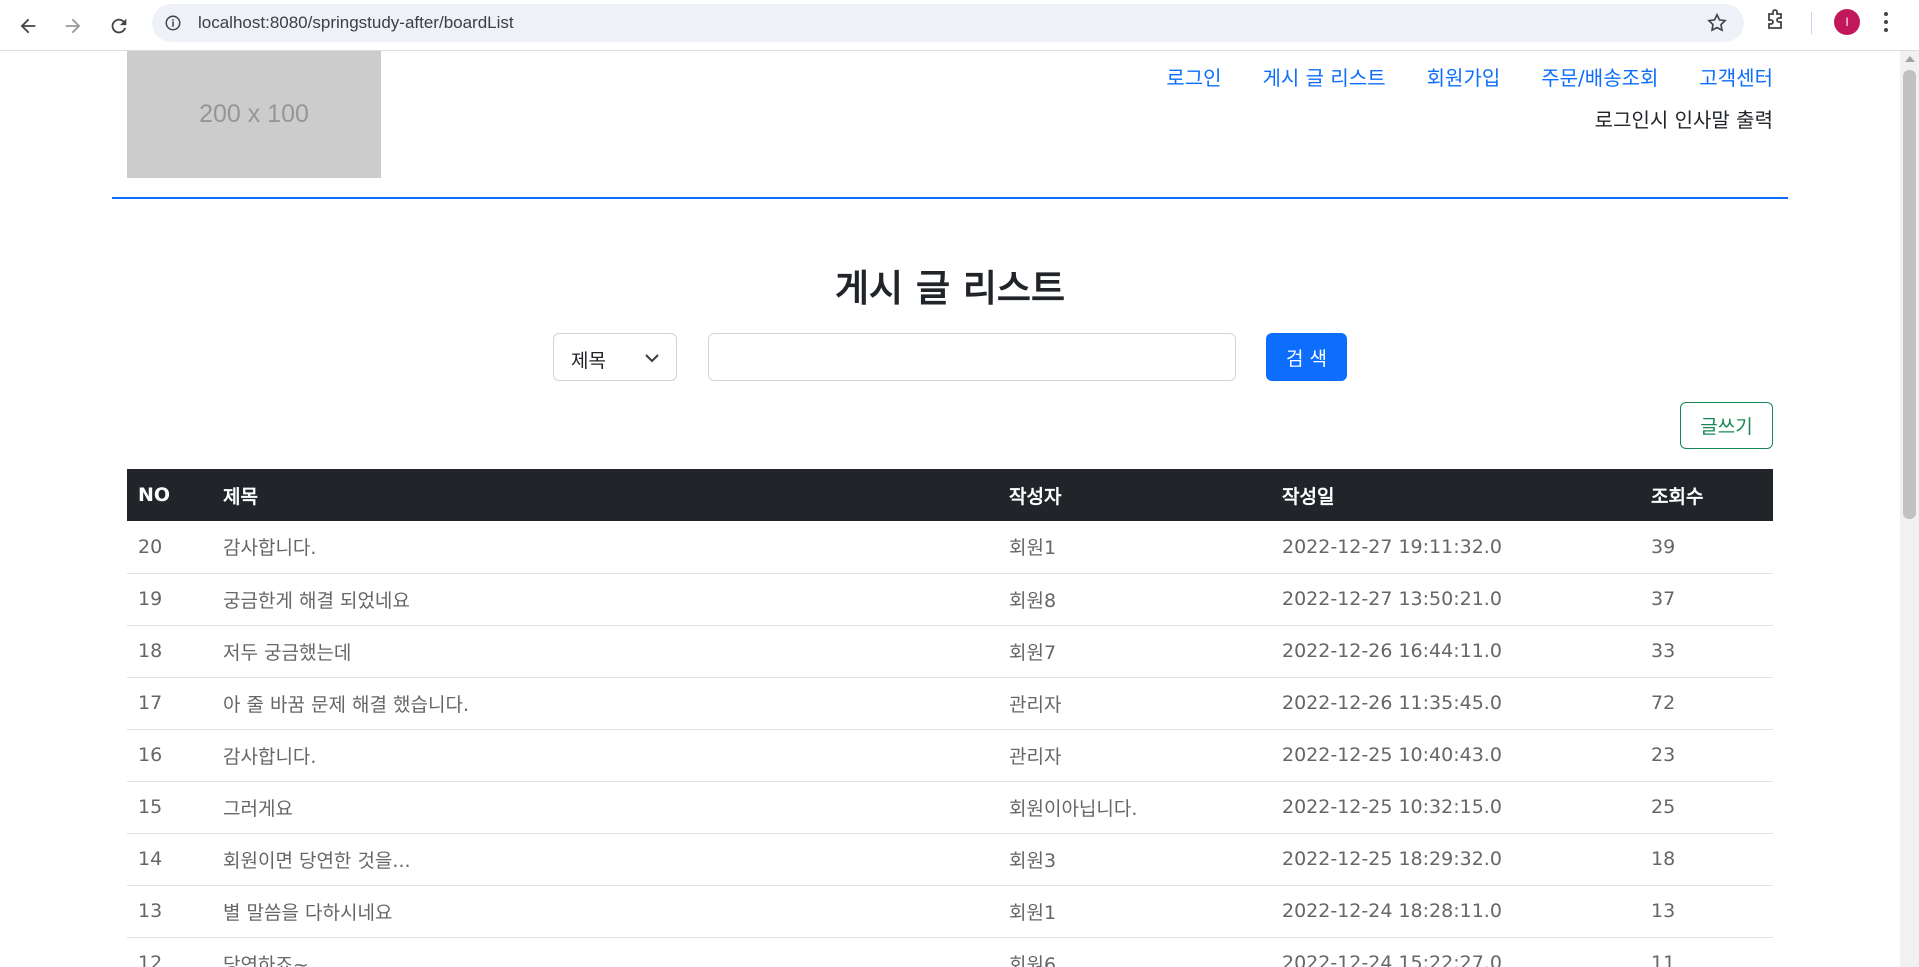 This screenshot has height=967, width=1919. What do you see at coordinates (73, 26) in the screenshot?
I see `forward-arrow-icon` at bounding box center [73, 26].